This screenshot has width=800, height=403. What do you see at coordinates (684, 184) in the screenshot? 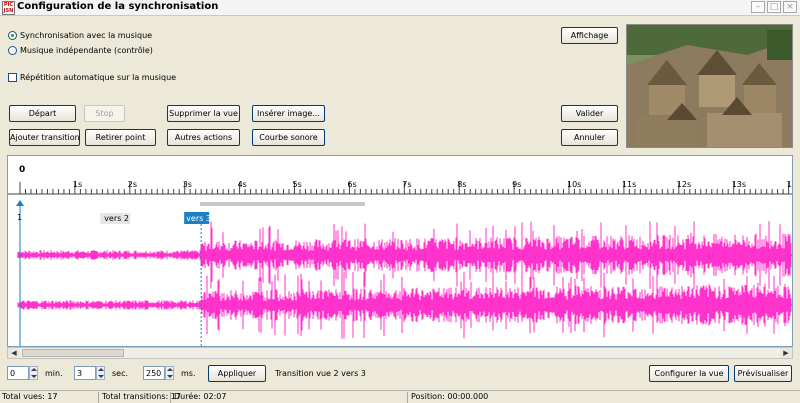
I see `ruler-tick-label: 12s` at bounding box center [684, 184].